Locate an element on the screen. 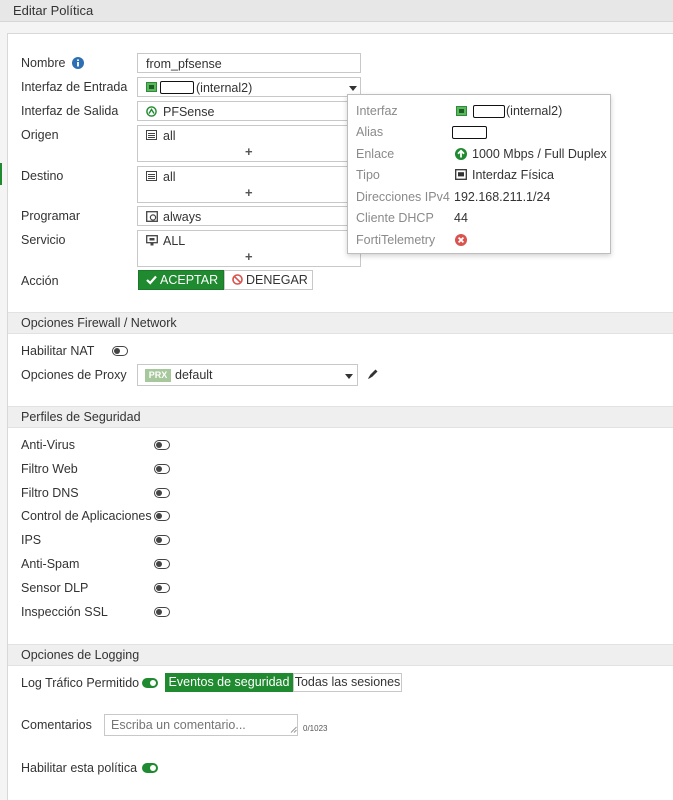  destino-field: all + is located at coordinates (249, 184).